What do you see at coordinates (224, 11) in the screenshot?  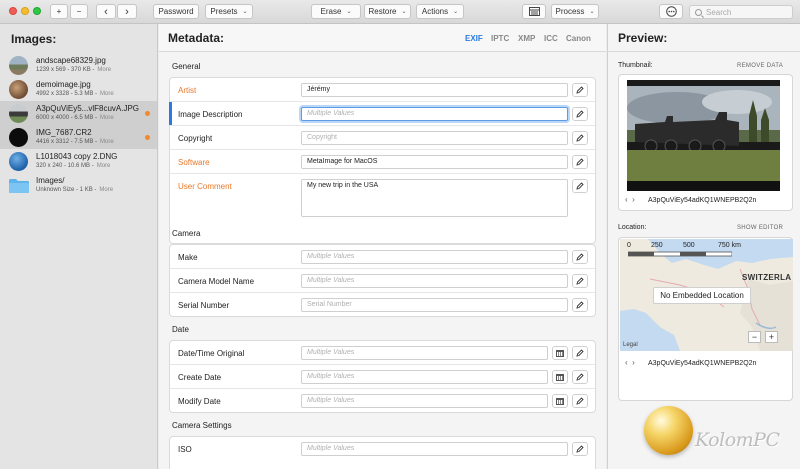 I see `presets-label: Presets` at bounding box center [224, 11].